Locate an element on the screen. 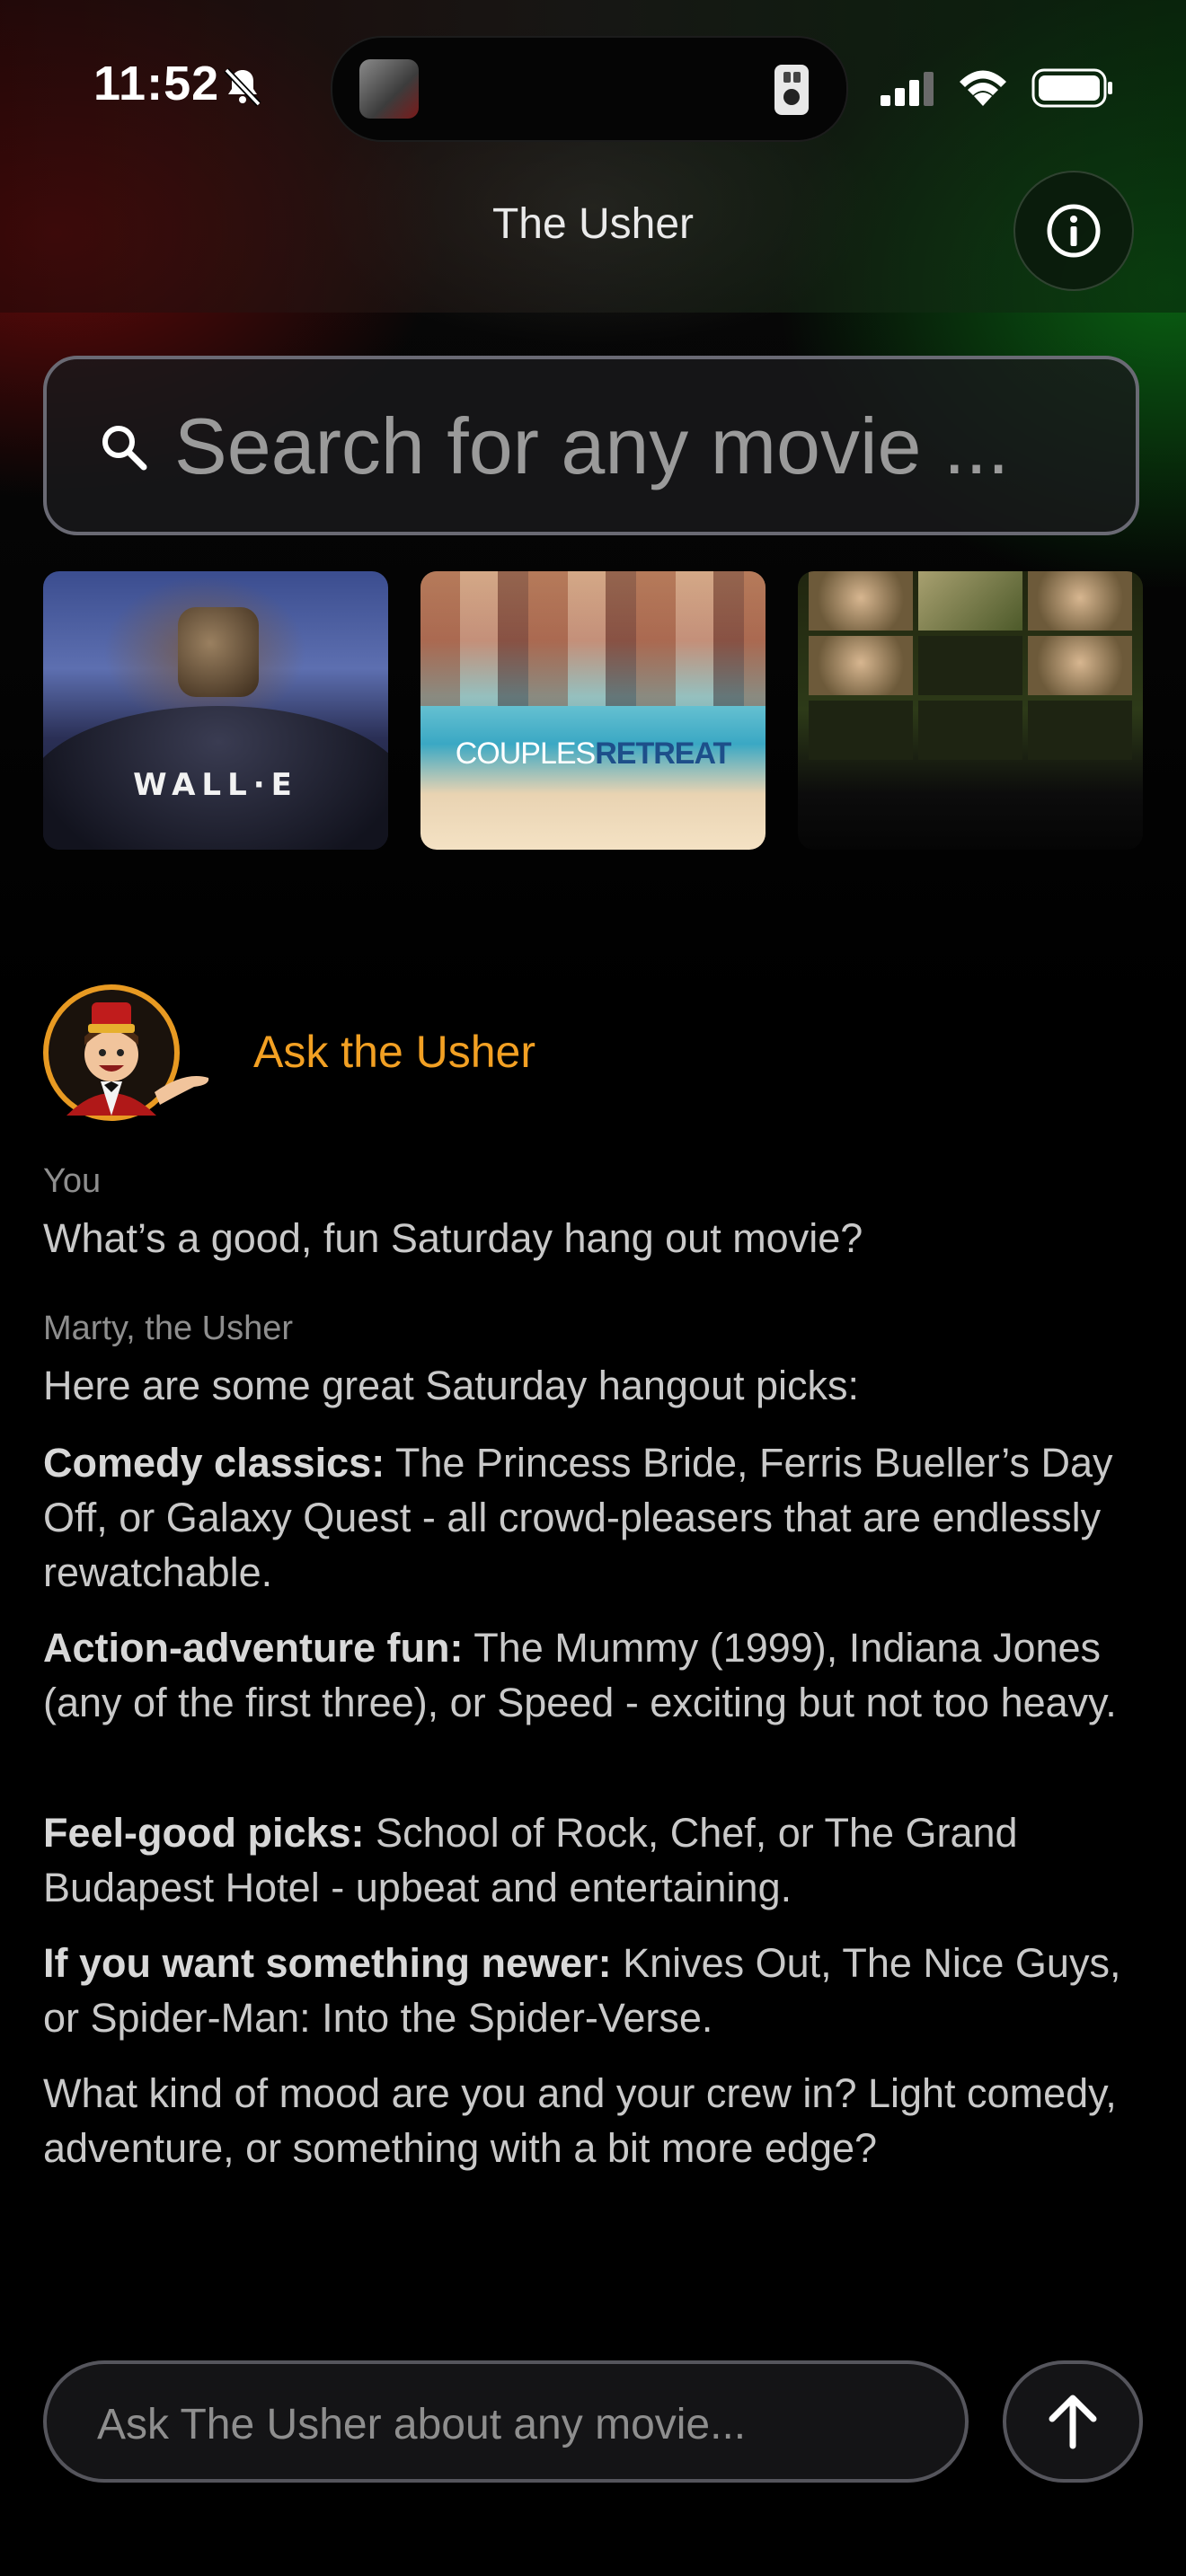 This screenshot has height=2576, width=1186. arrow-up-icon is located at coordinates (1073, 2422).